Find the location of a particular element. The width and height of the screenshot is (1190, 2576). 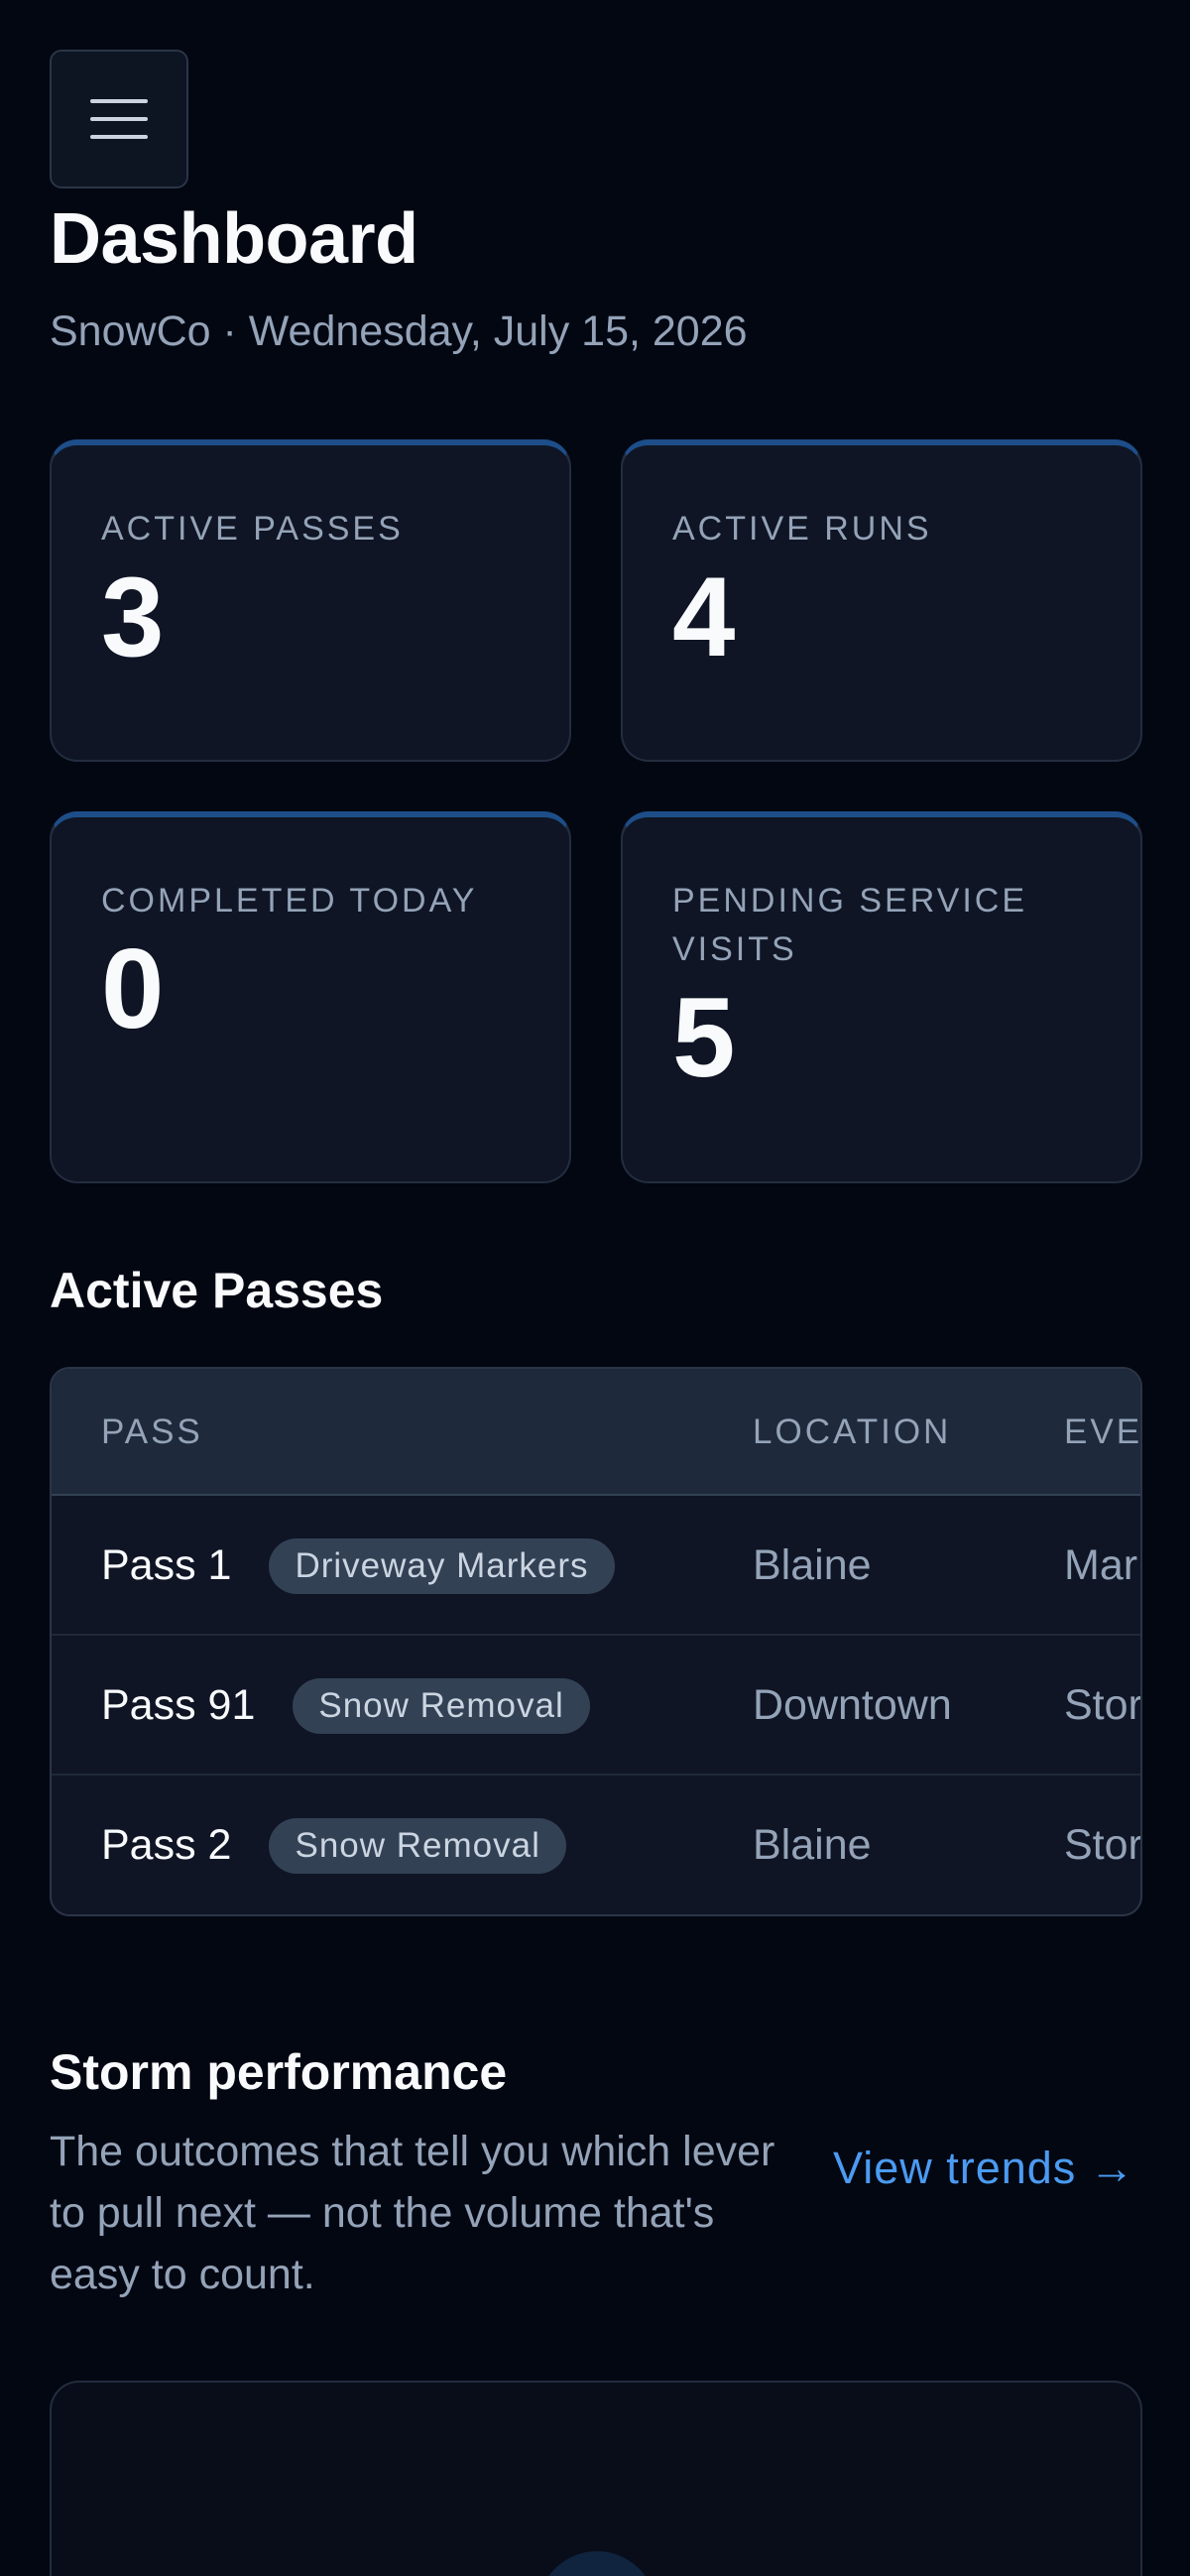

storm-performance-heading: Storm performance is located at coordinates (279, 2072).